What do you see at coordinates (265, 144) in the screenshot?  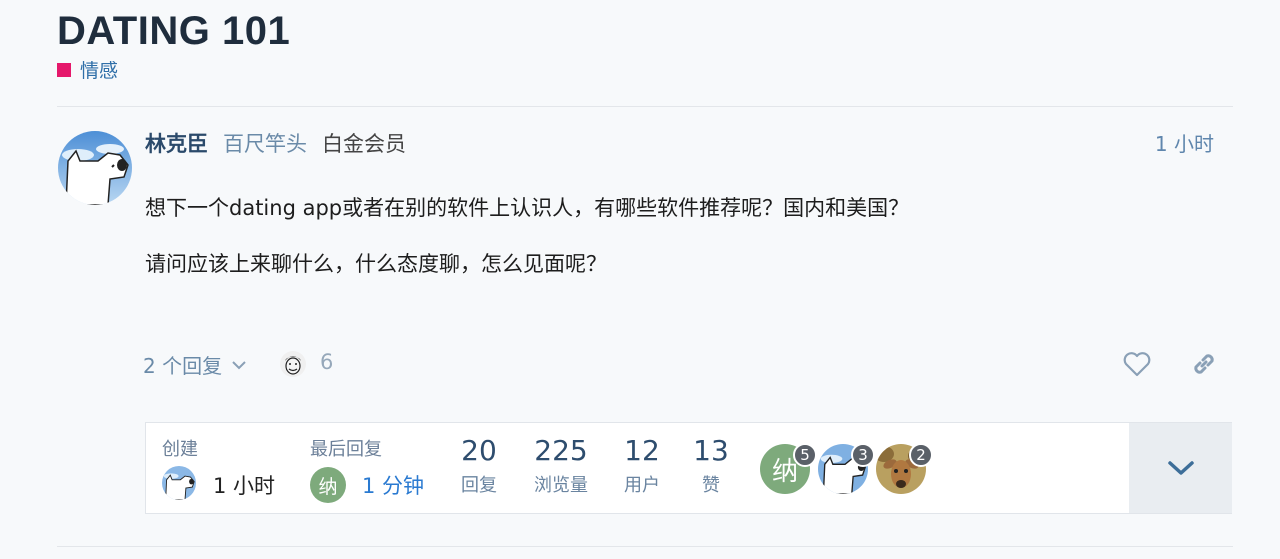 I see `post-full-name: 百尺竿头` at bounding box center [265, 144].